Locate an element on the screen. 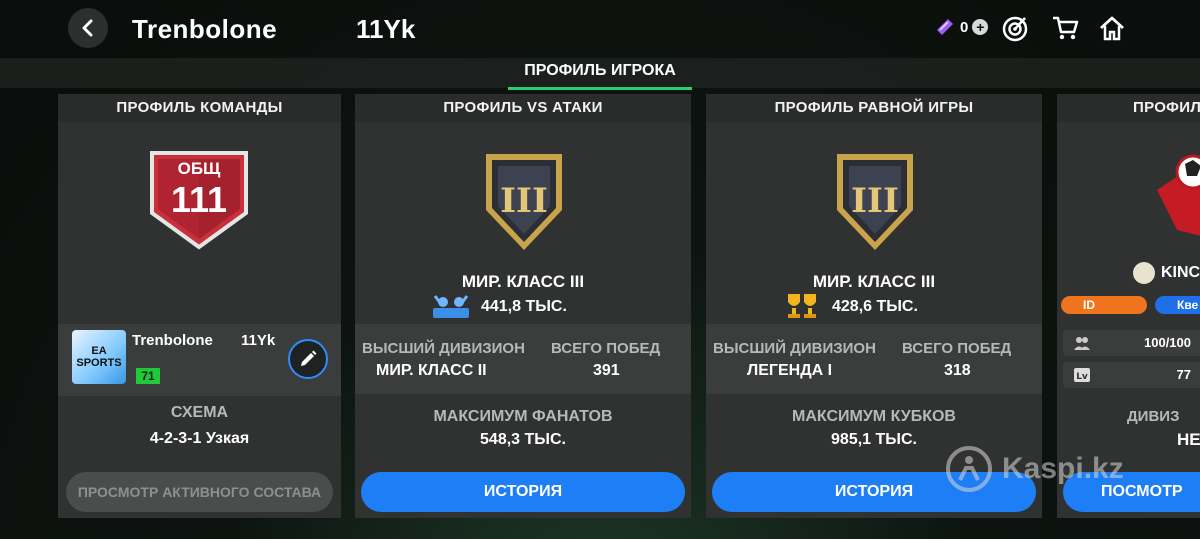 The image size is (1200, 539). team-tag: 11Yk is located at coordinates (258, 340).